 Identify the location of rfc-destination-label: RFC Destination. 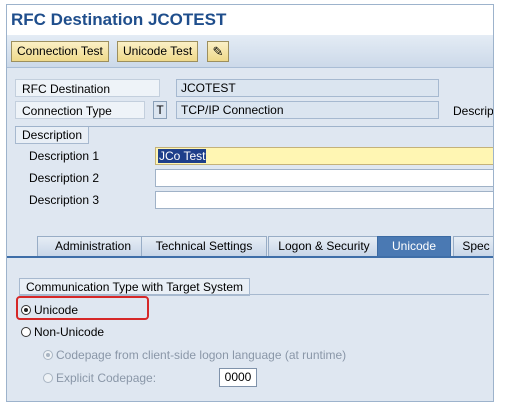
(87, 88).